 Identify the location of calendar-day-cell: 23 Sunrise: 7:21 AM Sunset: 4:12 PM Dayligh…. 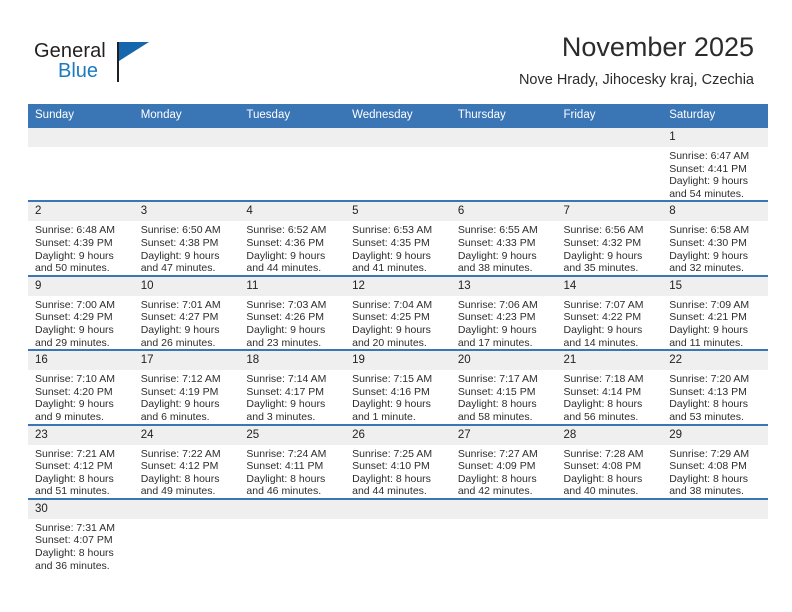
(81, 461).